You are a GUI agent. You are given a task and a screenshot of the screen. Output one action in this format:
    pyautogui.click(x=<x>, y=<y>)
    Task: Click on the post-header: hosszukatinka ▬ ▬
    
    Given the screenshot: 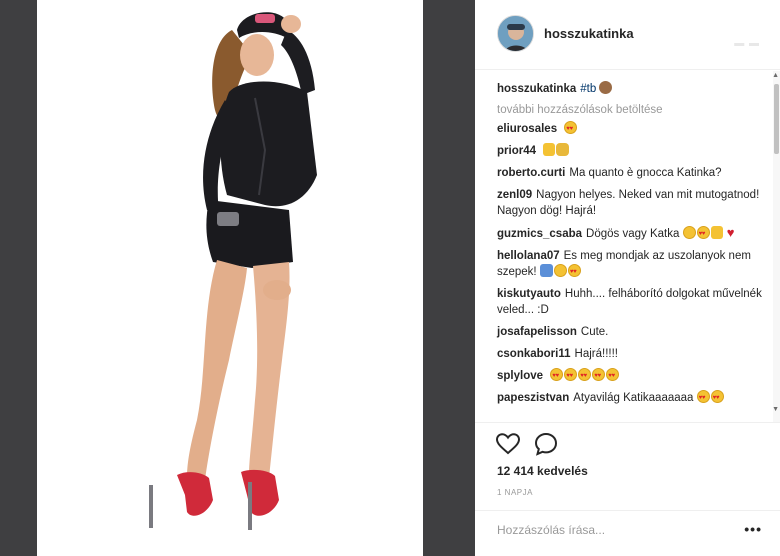 What is the action you would take?
    pyautogui.click(x=627, y=35)
    